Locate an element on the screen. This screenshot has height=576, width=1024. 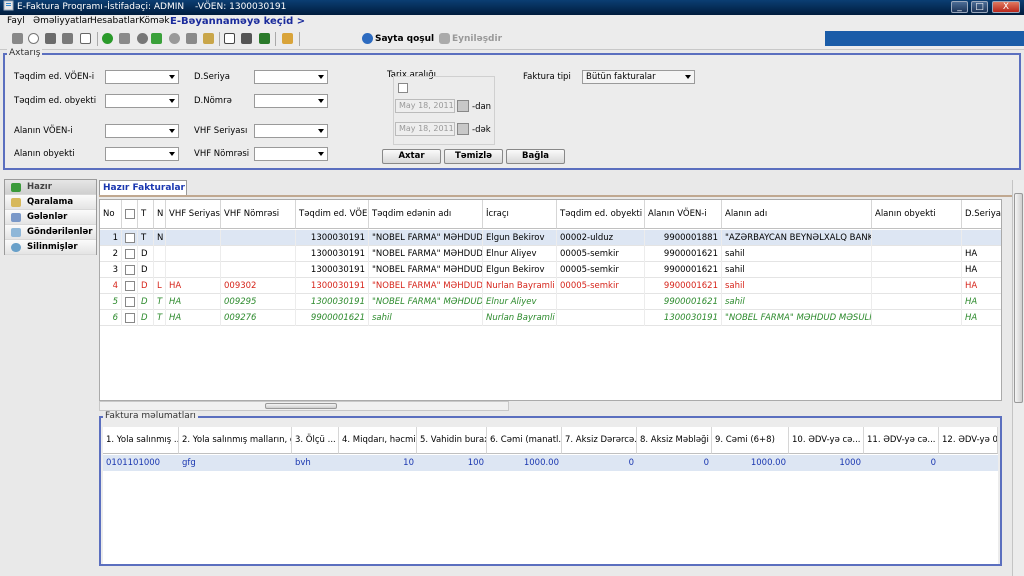
column-header: T is located at coordinates (146, 214).